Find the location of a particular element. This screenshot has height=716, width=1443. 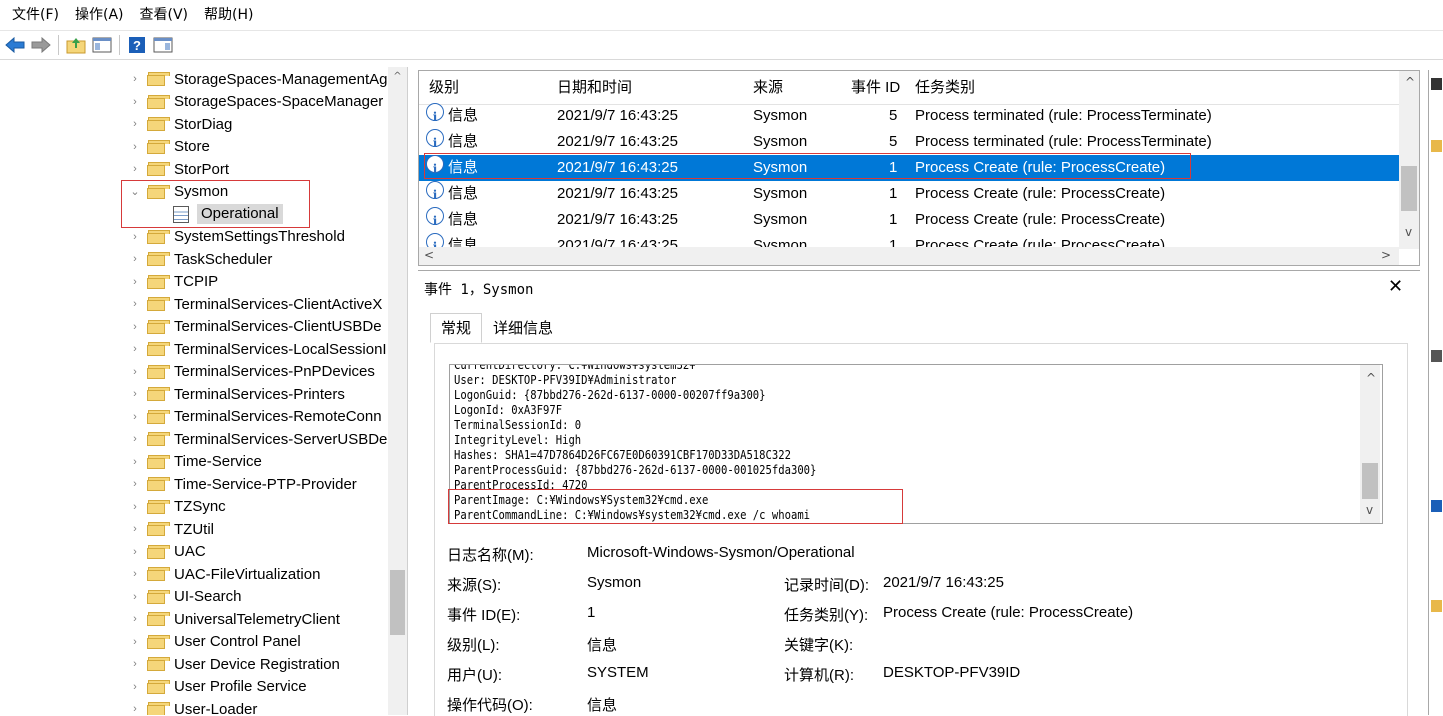

detail-tabs: 常规 详细信息 is located at coordinates (497, 328).